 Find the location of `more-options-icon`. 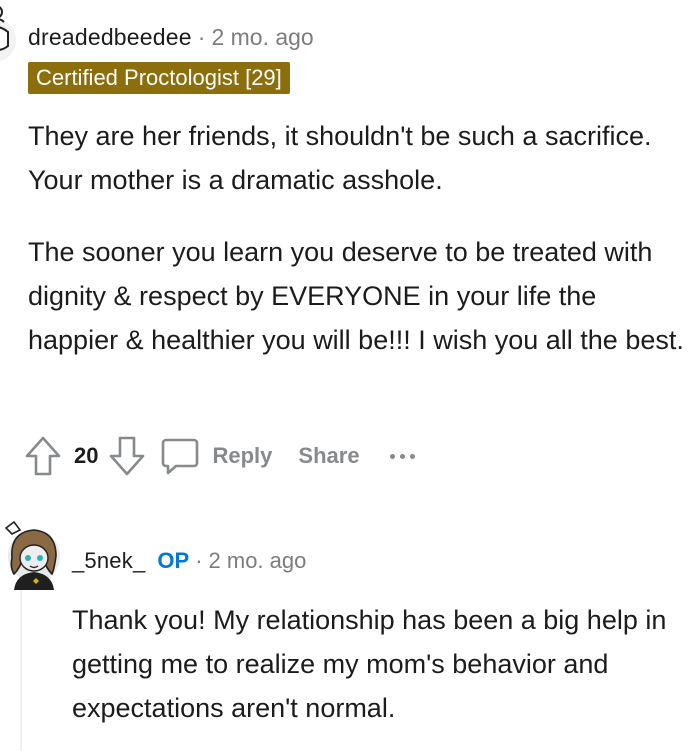

more-options-icon is located at coordinates (402, 456).